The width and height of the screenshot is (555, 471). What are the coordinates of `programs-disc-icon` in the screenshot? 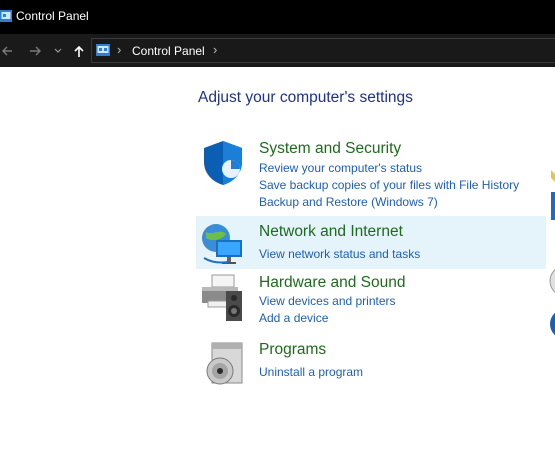 It's located at (223, 364).